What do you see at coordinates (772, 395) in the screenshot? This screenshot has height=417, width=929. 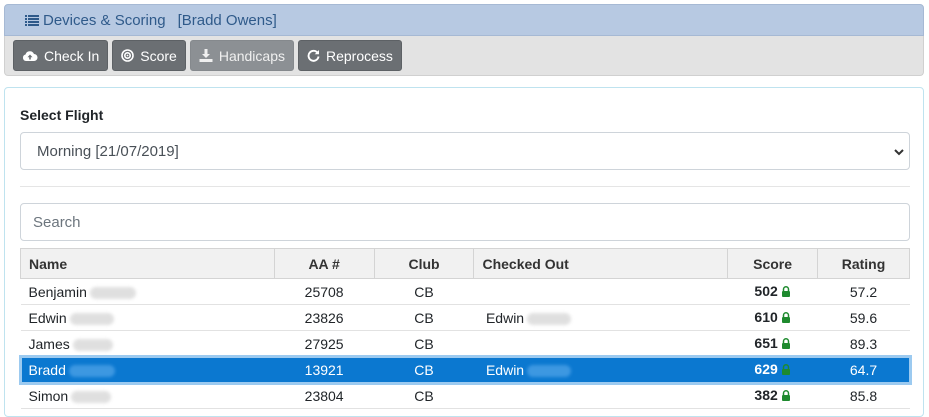 I see `score-cell: 382` at bounding box center [772, 395].